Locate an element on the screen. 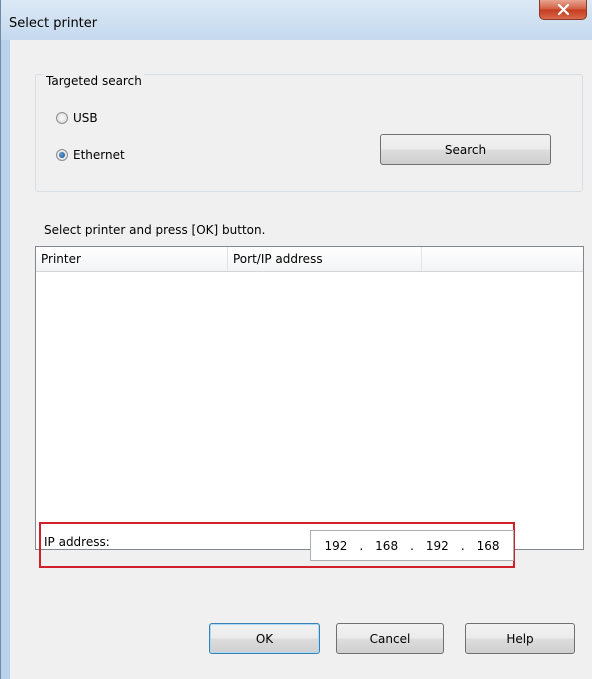  ip-octet-4: 168 is located at coordinates (488, 546).